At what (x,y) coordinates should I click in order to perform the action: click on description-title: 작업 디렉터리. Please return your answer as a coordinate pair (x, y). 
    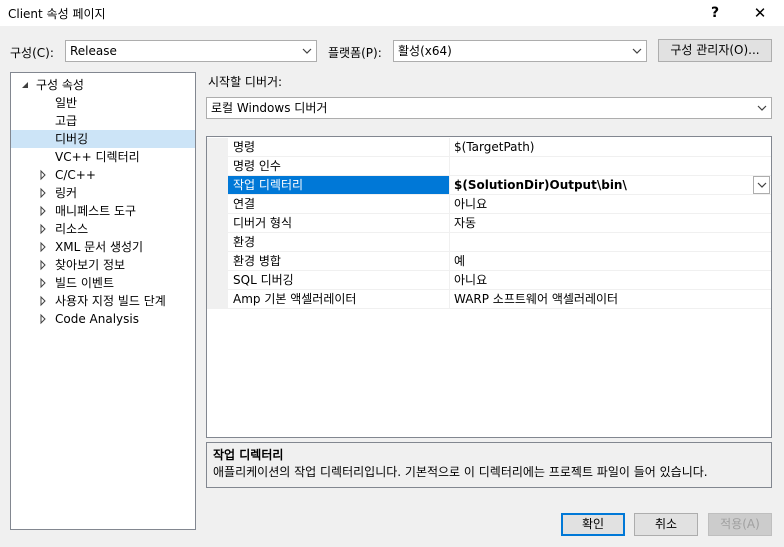
    Looking at the image, I should click on (248, 455).